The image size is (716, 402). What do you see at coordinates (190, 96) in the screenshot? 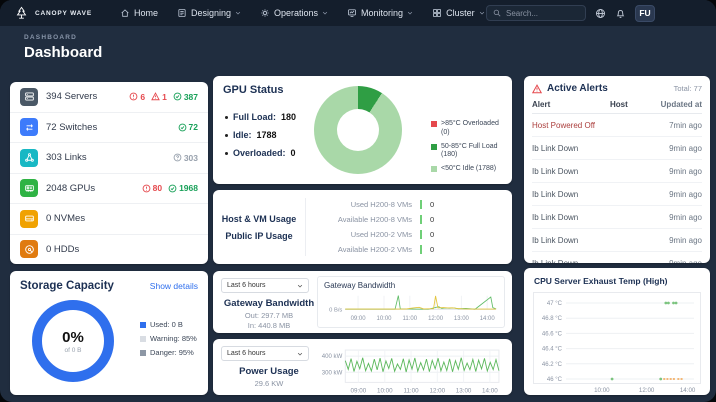
I see `badge-value: 387` at bounding box center [190, 96].